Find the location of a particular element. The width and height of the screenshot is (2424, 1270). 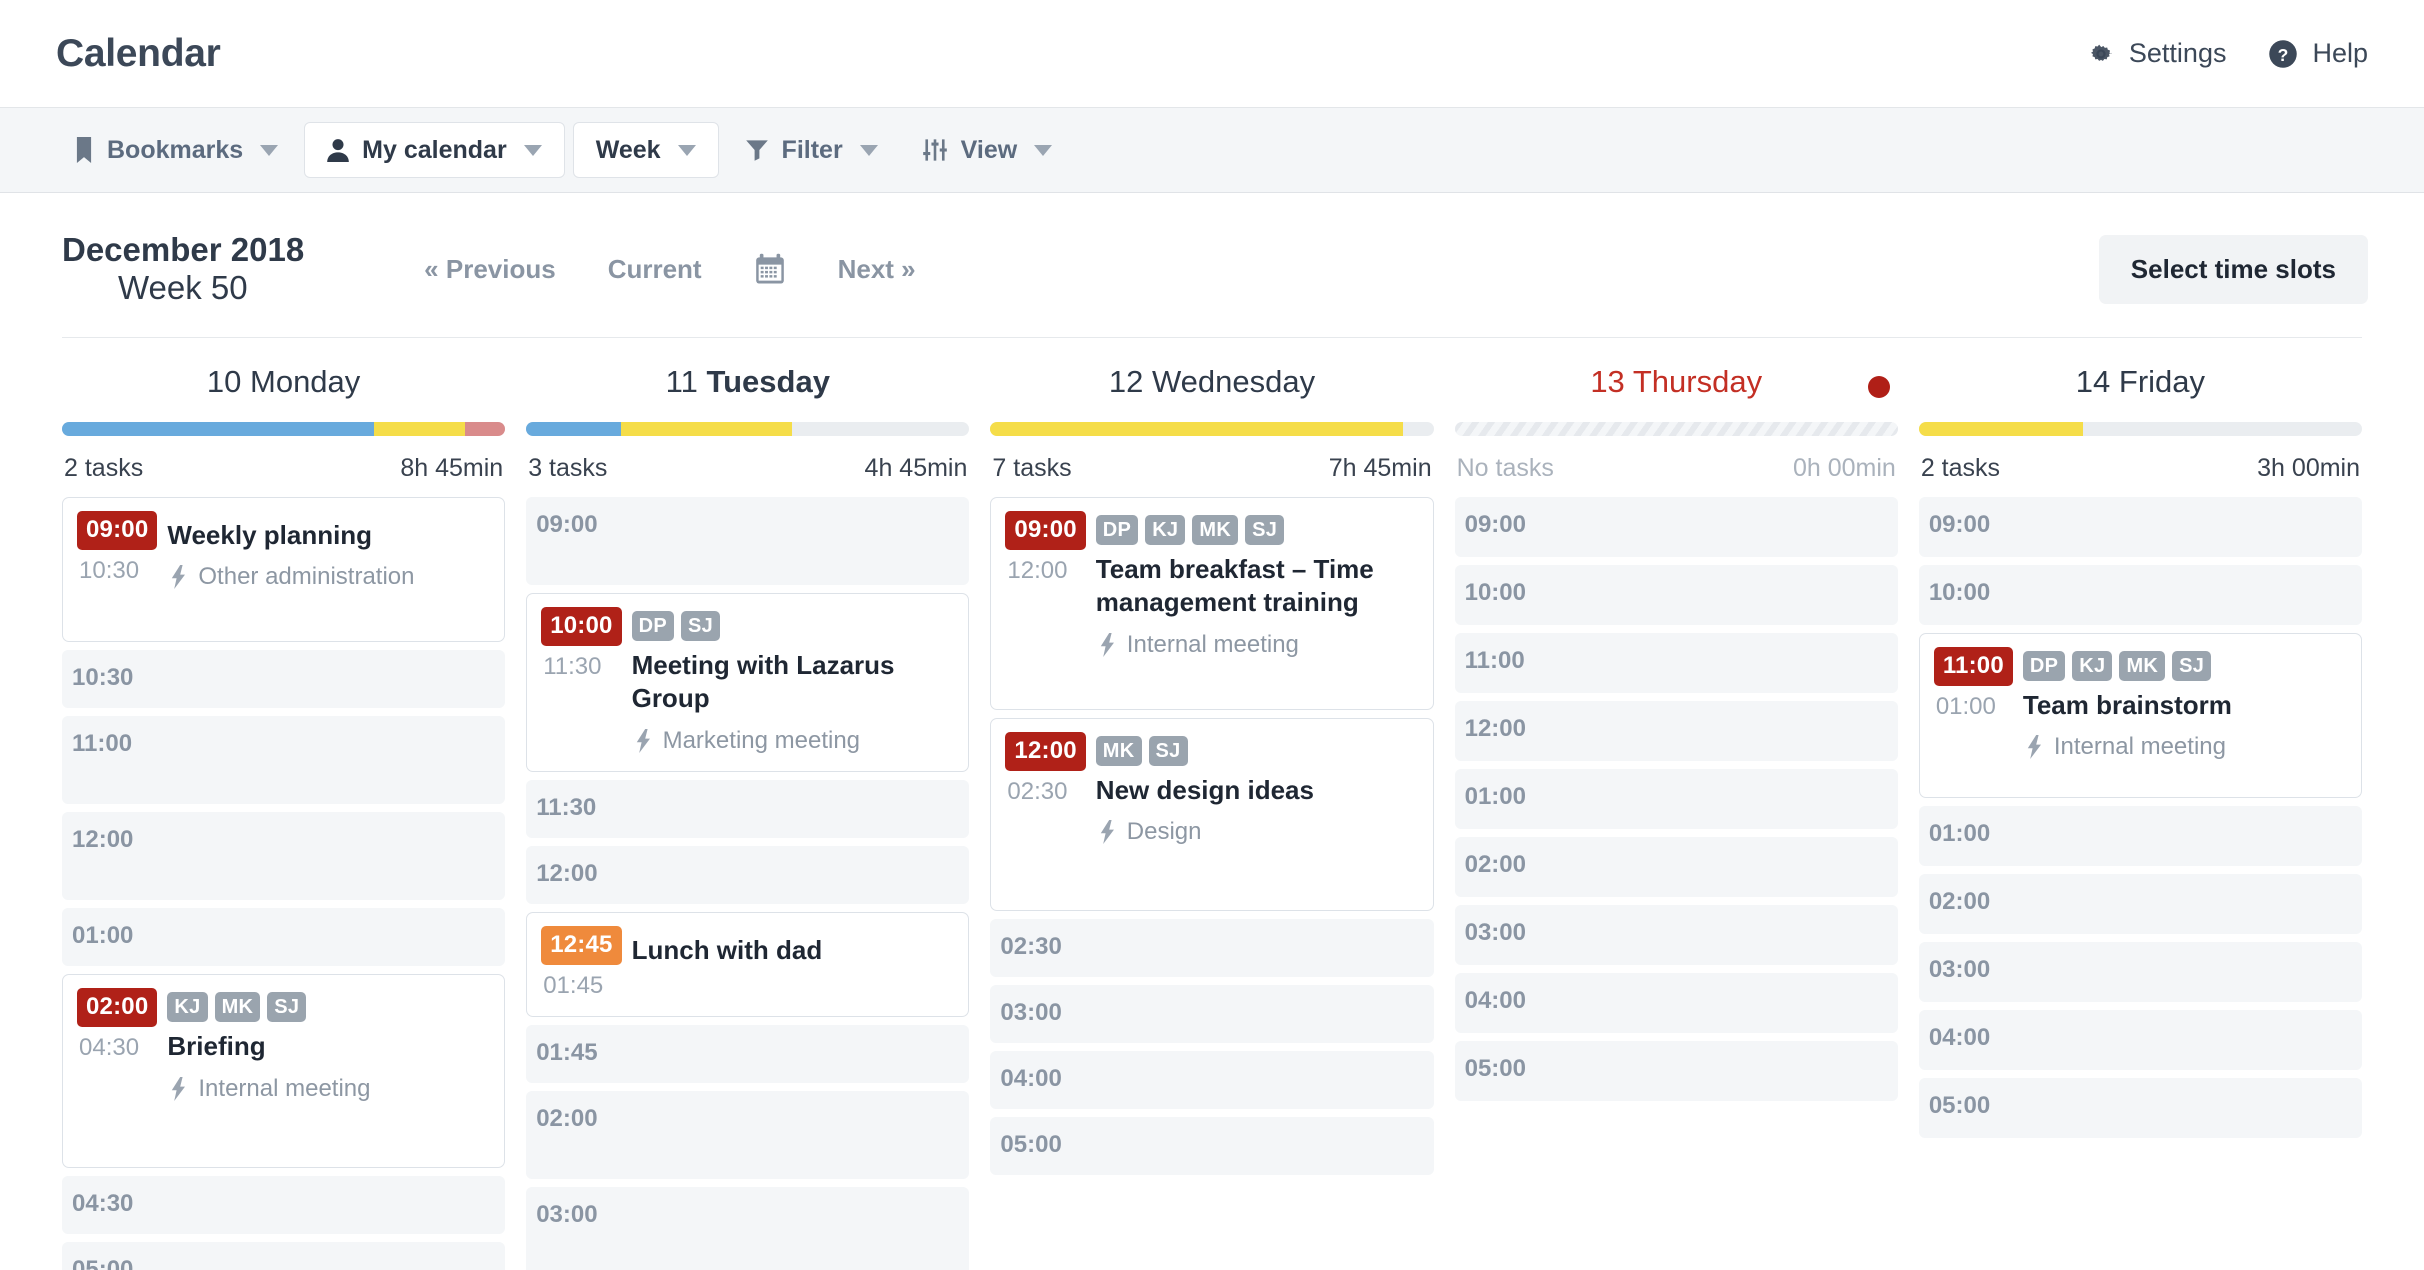

help-button: ? Help is located at coordinates (2318, 53).